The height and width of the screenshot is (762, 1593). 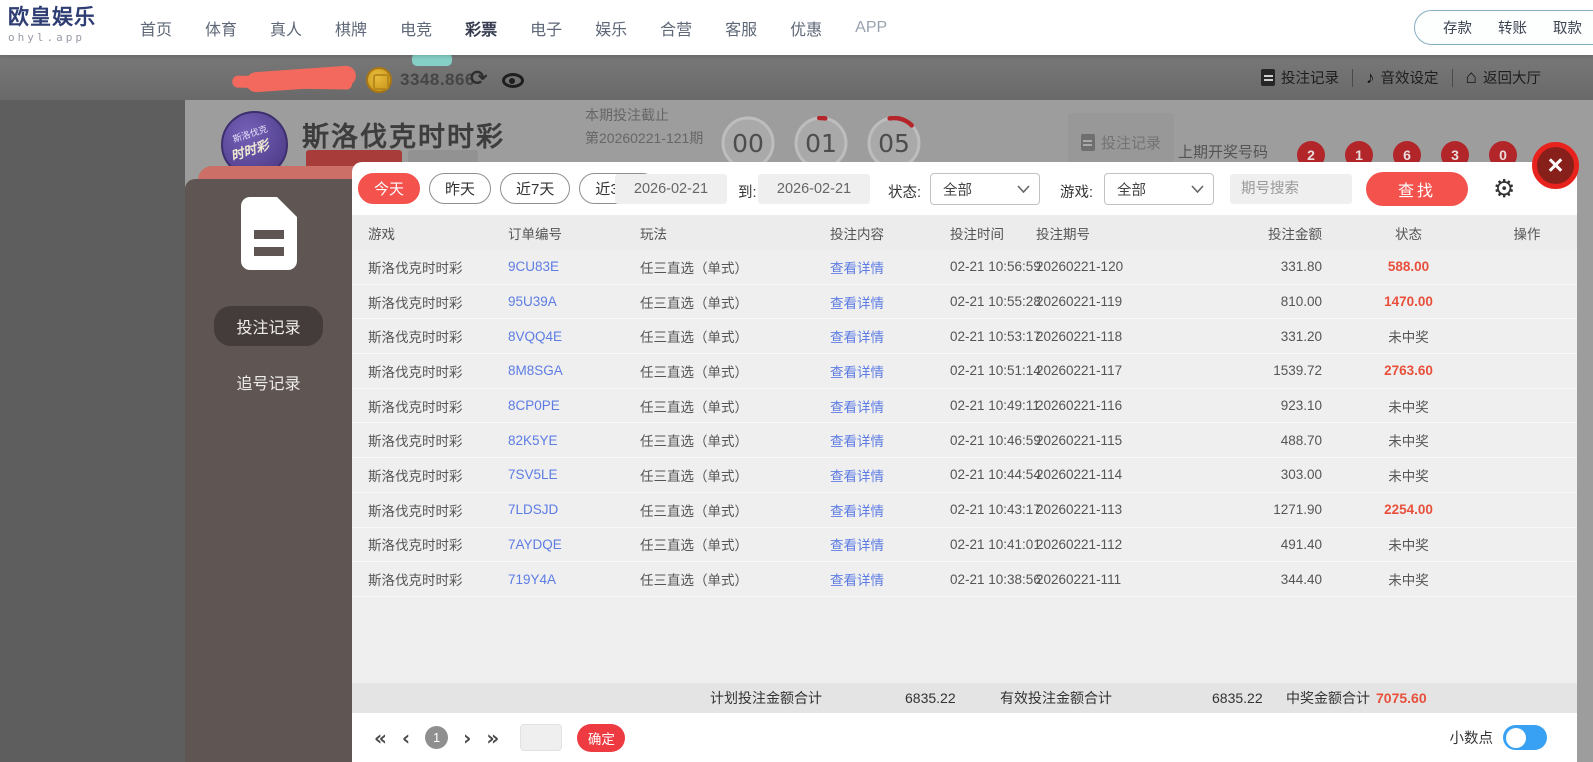 I want to click on page-jump-input, so click(x=541, y=737).